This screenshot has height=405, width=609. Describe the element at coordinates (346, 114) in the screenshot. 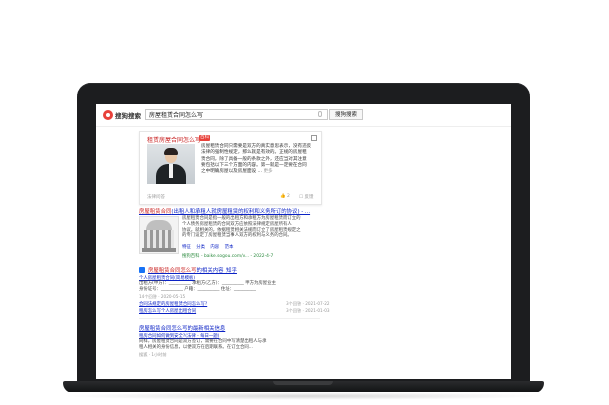

I see `search-button: 搜狗搜索` at that location.